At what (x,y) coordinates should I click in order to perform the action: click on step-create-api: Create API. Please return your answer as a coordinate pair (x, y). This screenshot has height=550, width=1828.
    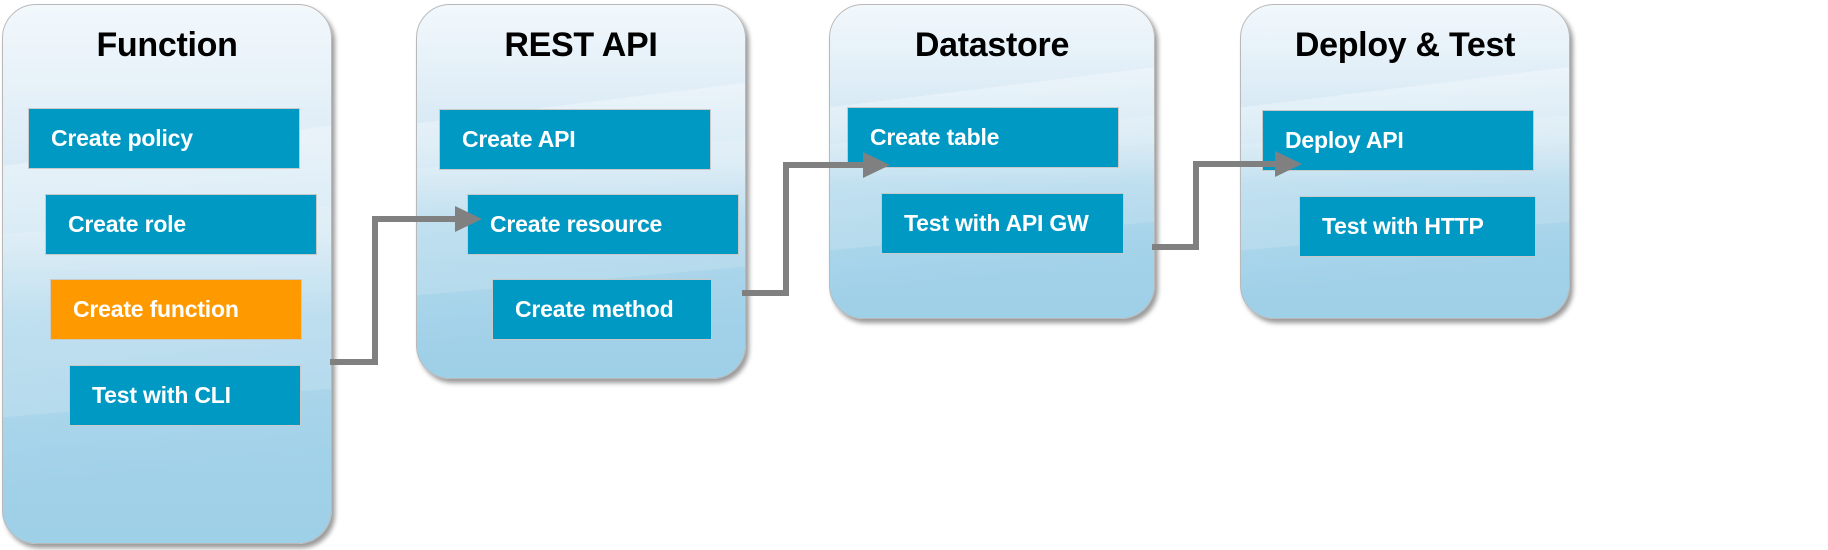
    Looking at the image, I should click on (575, 139).